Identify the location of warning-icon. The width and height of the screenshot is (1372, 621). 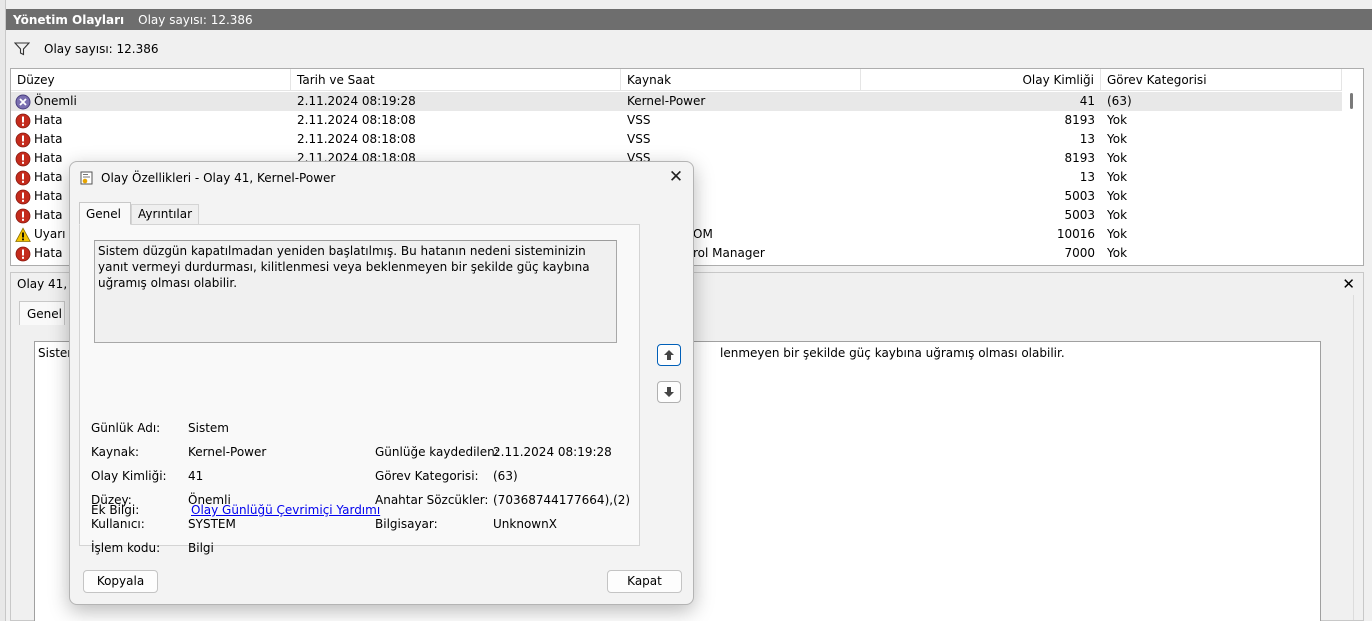
(23, 234).